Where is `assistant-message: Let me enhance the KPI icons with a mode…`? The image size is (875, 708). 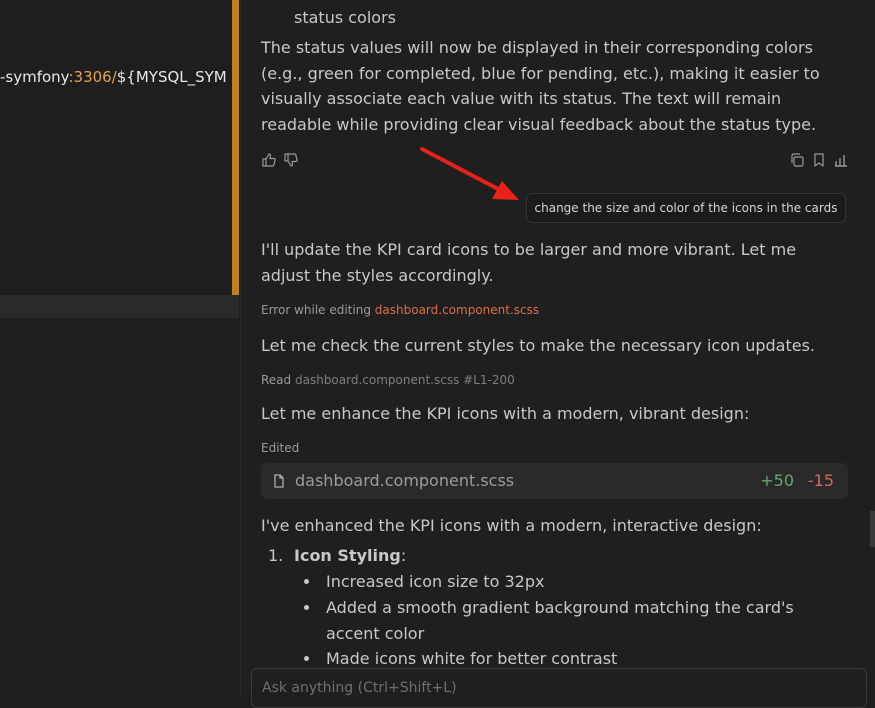
assistant-message: Let me enhance the KPI icons with a mode… is located at coordinates (505, 413).